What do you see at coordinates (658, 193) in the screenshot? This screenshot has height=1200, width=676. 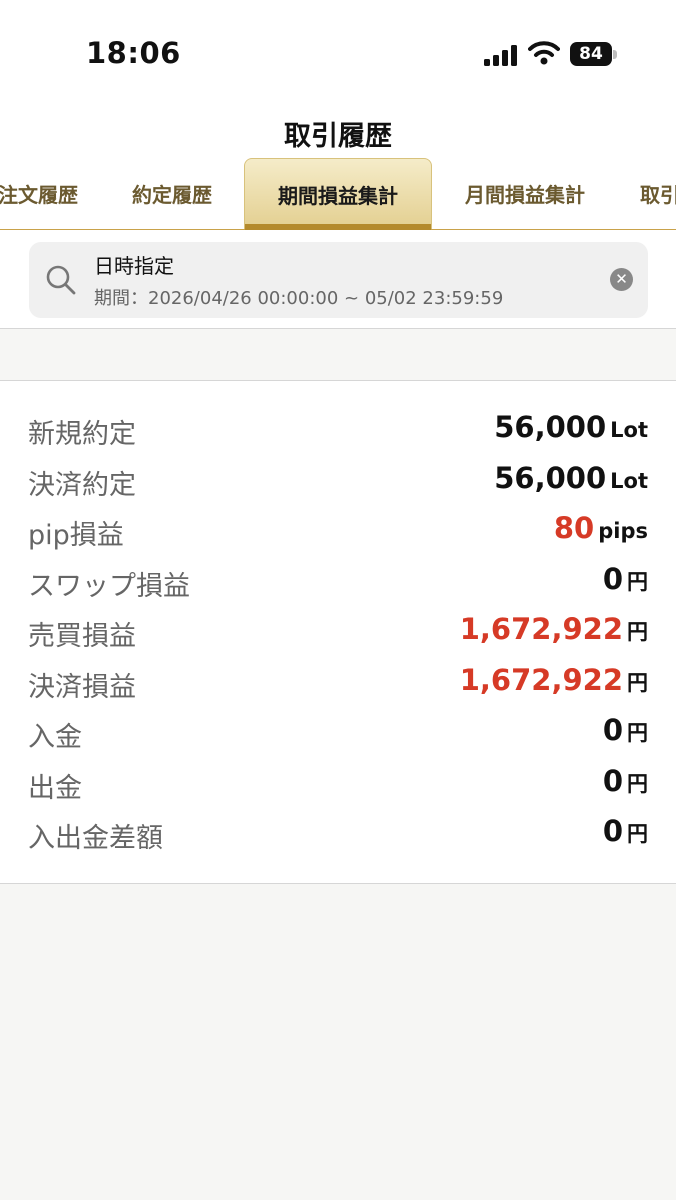 I see `tab-trade: 取引` at bounding box center [658, 193].